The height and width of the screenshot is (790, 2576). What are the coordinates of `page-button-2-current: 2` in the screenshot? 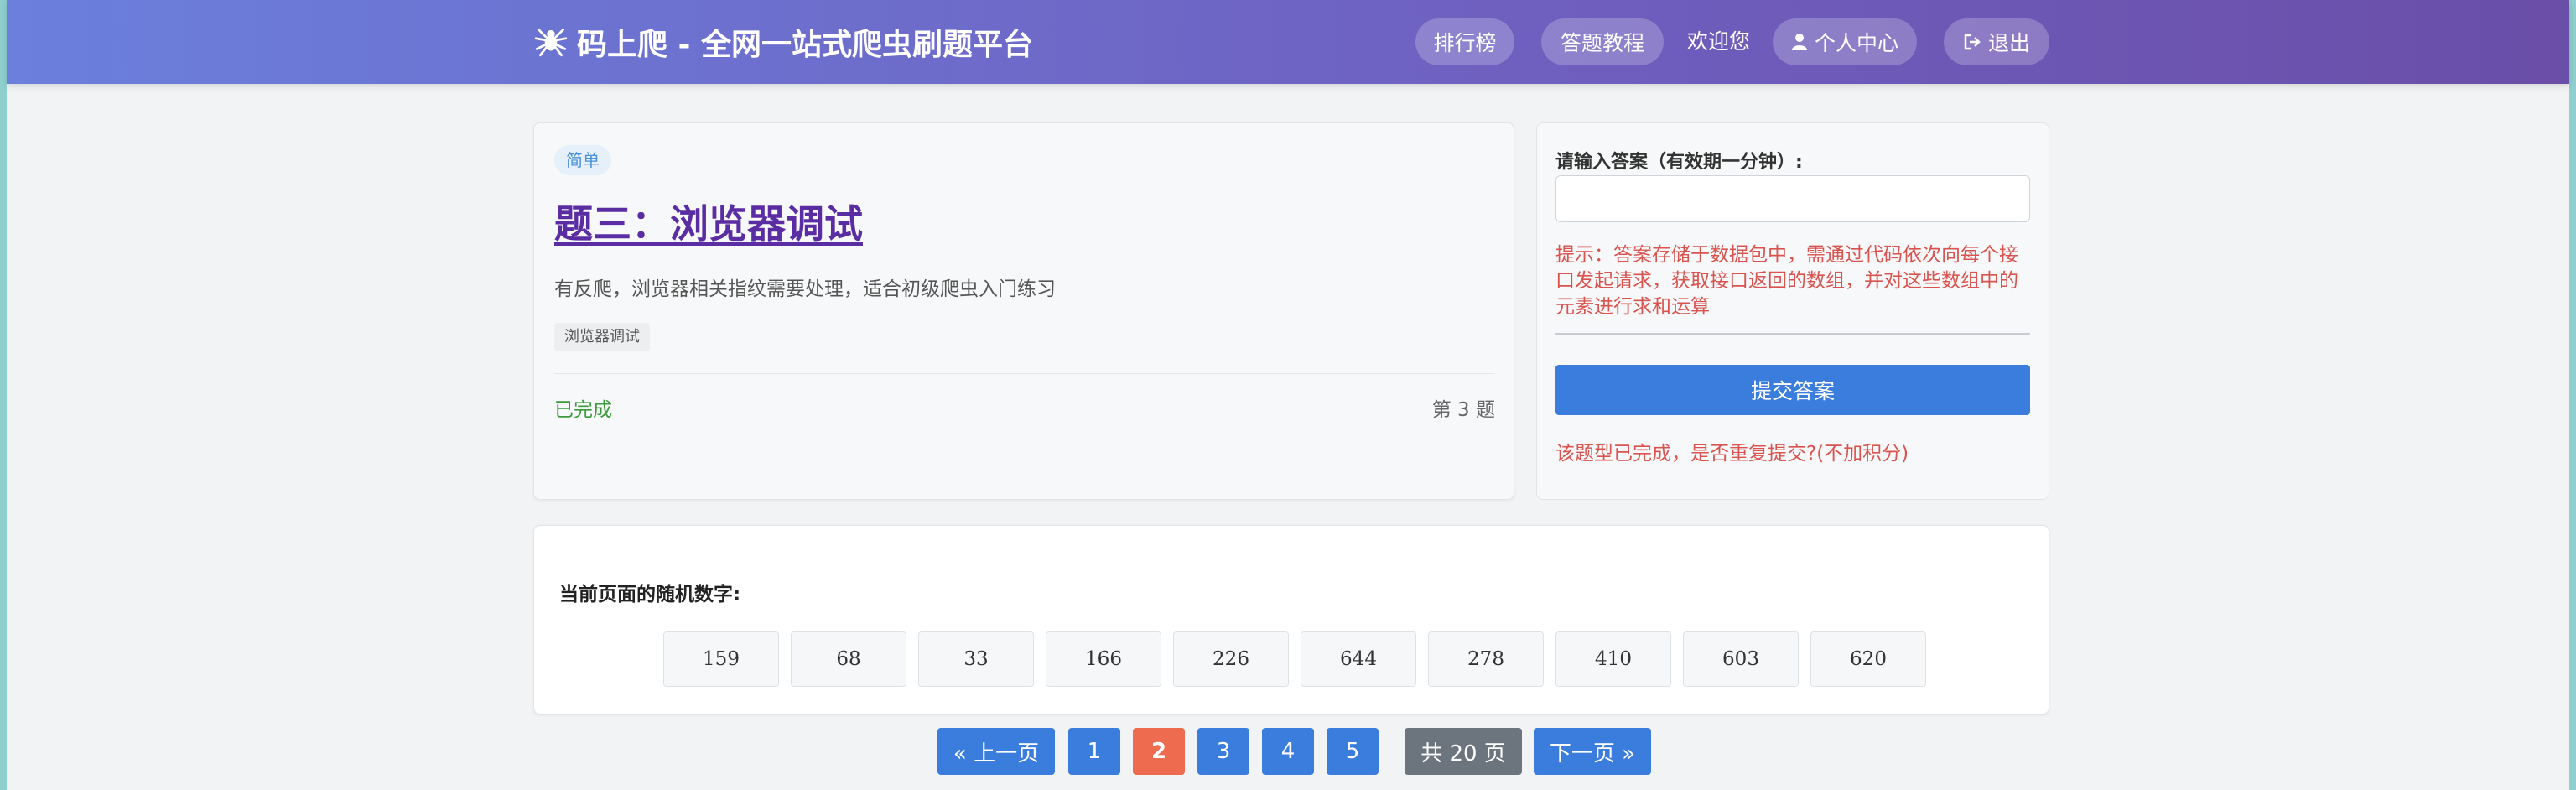 It's located at (1159, 751).